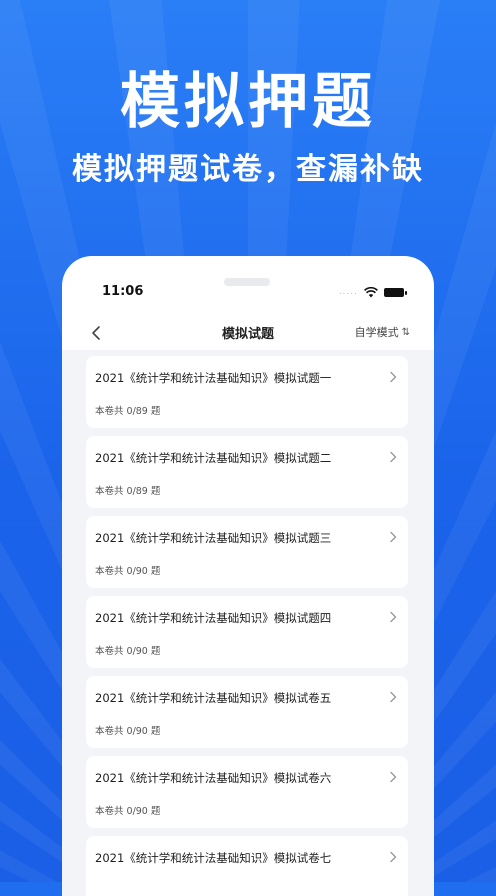 The image size is (496, 896). What do you see at coordinates (405, 332) in the screenshot?
I see `sort-icon: ⇅` at bounding box center [405, 332].